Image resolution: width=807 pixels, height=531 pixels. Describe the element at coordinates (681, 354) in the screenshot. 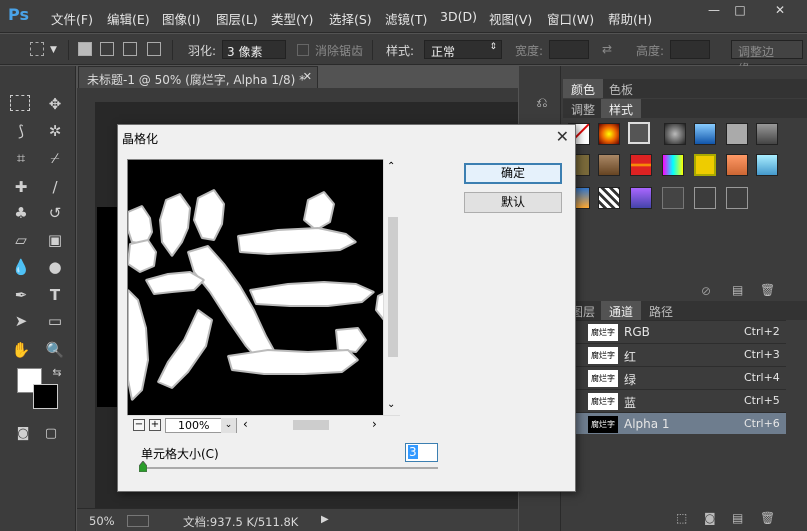

I see `channel-row-red: 腐烂字 红 Ctrl+3` at that location.